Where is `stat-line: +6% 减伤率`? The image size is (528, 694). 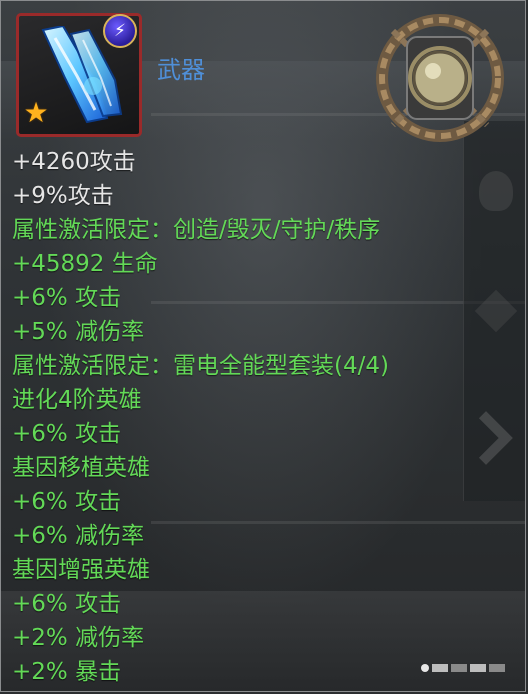 stat-line: +6% 减伤率 is located at coordinates (78, 536).